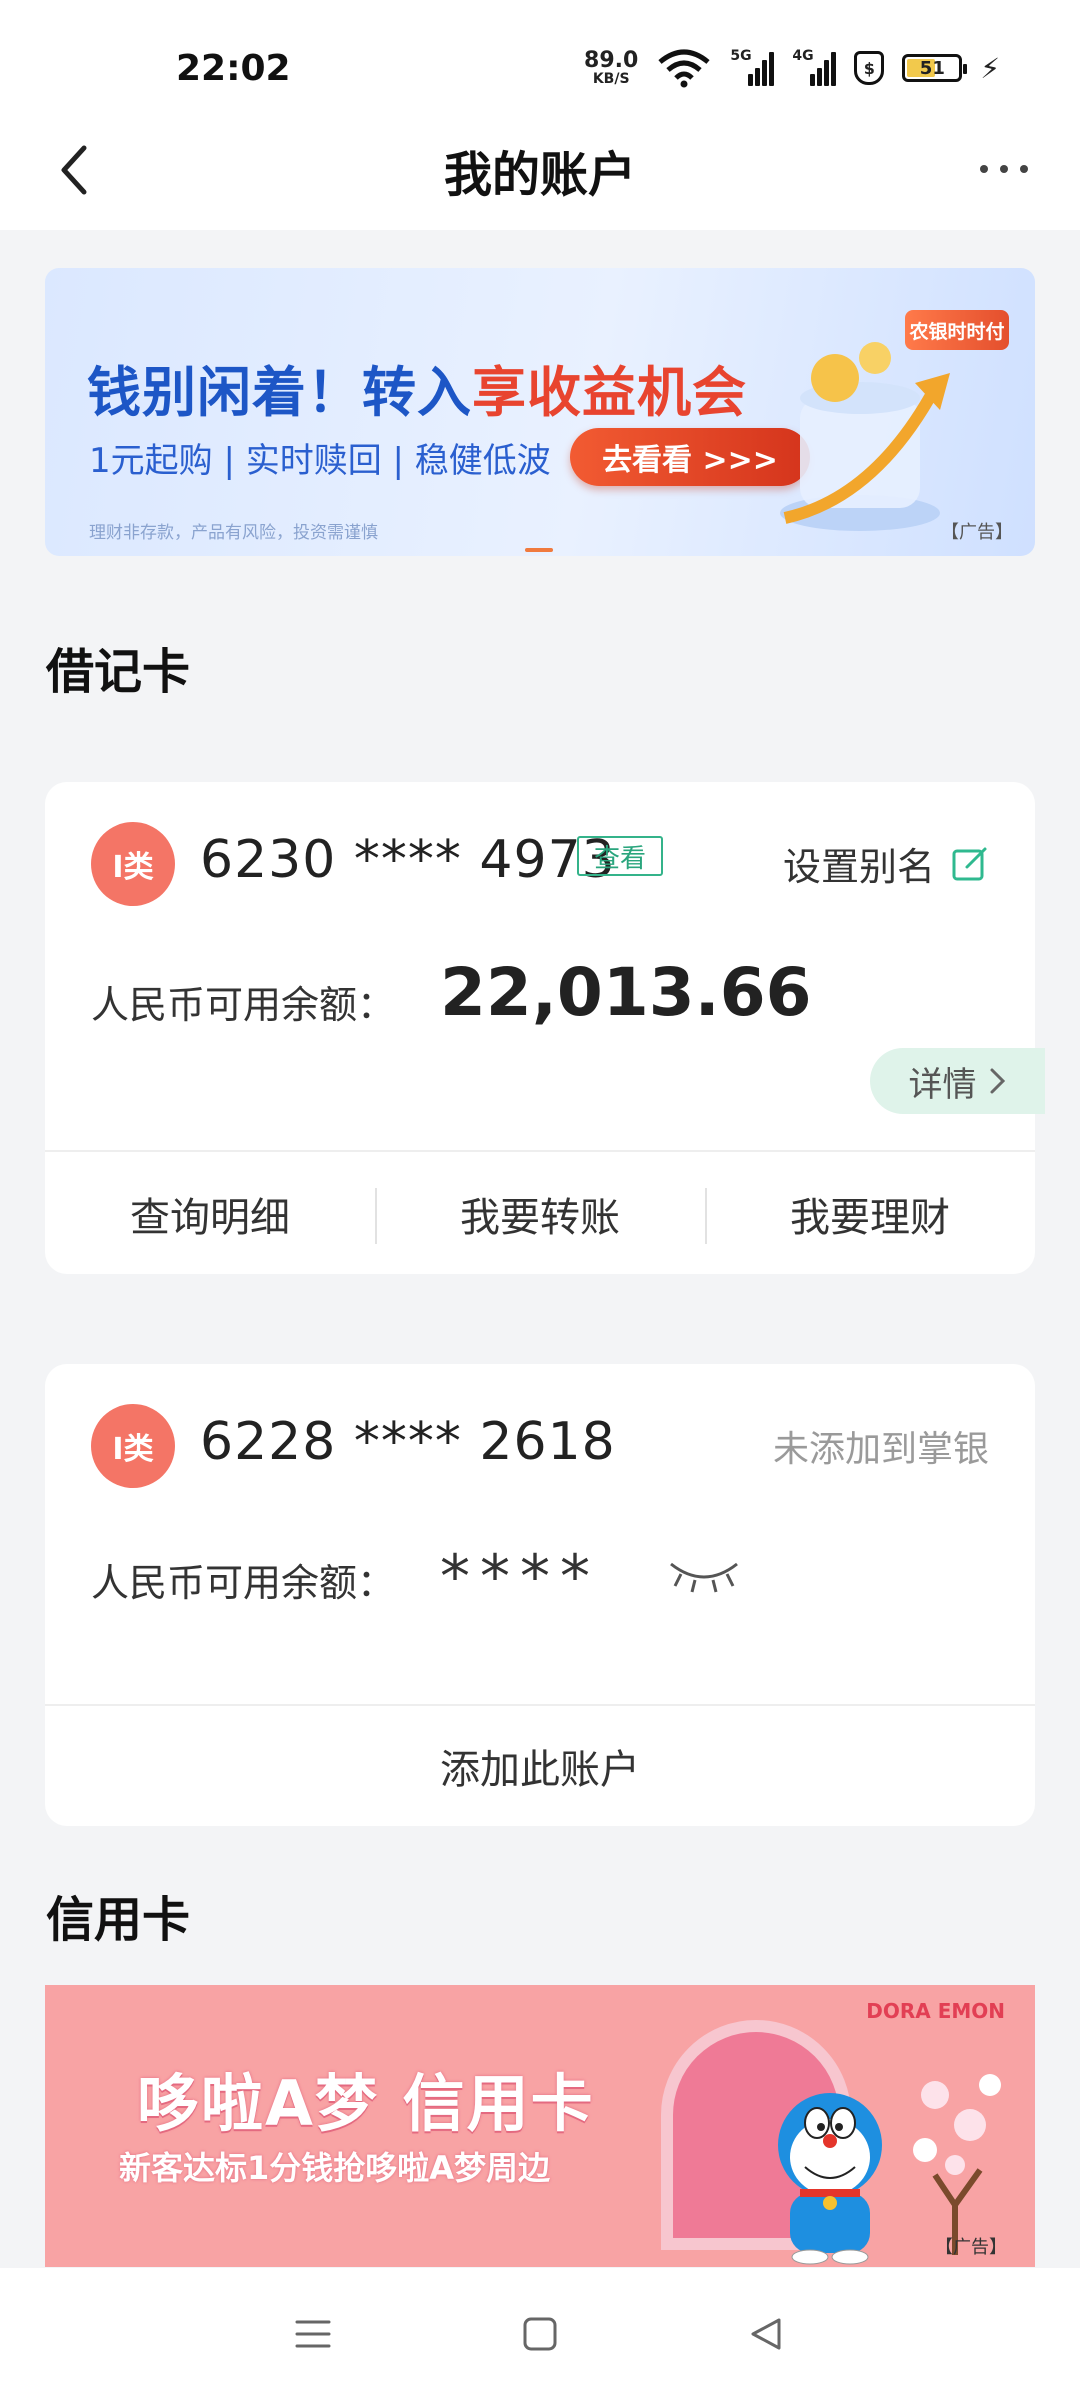  What do you see at coordinates (611, 79) in the screenshot?
I see `network-speed-unit: KB/S` at bounding box center [611, 79].